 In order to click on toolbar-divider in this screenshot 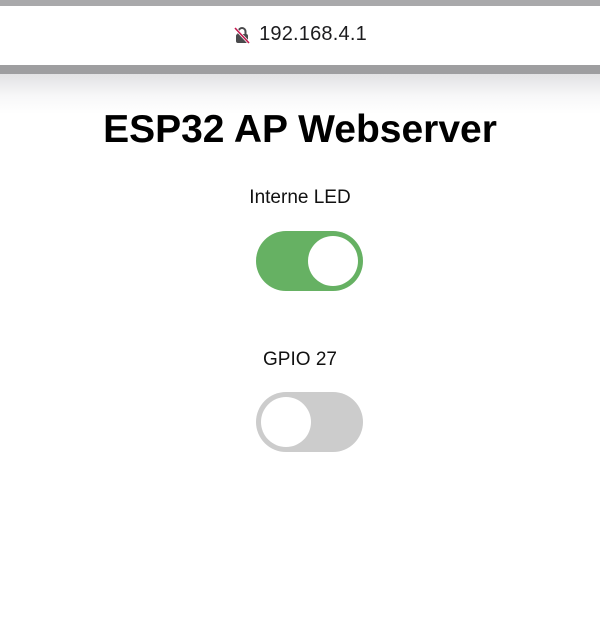, I will do `click(300, 69)`.